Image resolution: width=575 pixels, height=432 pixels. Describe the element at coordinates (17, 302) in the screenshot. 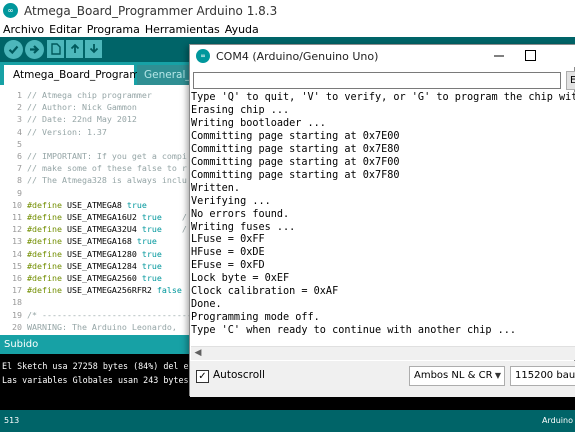

I see `line-number: 18` at that location.